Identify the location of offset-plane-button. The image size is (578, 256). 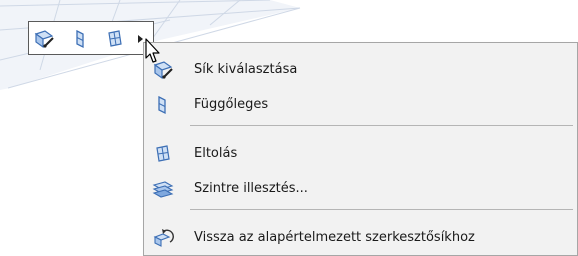
(115, 39).